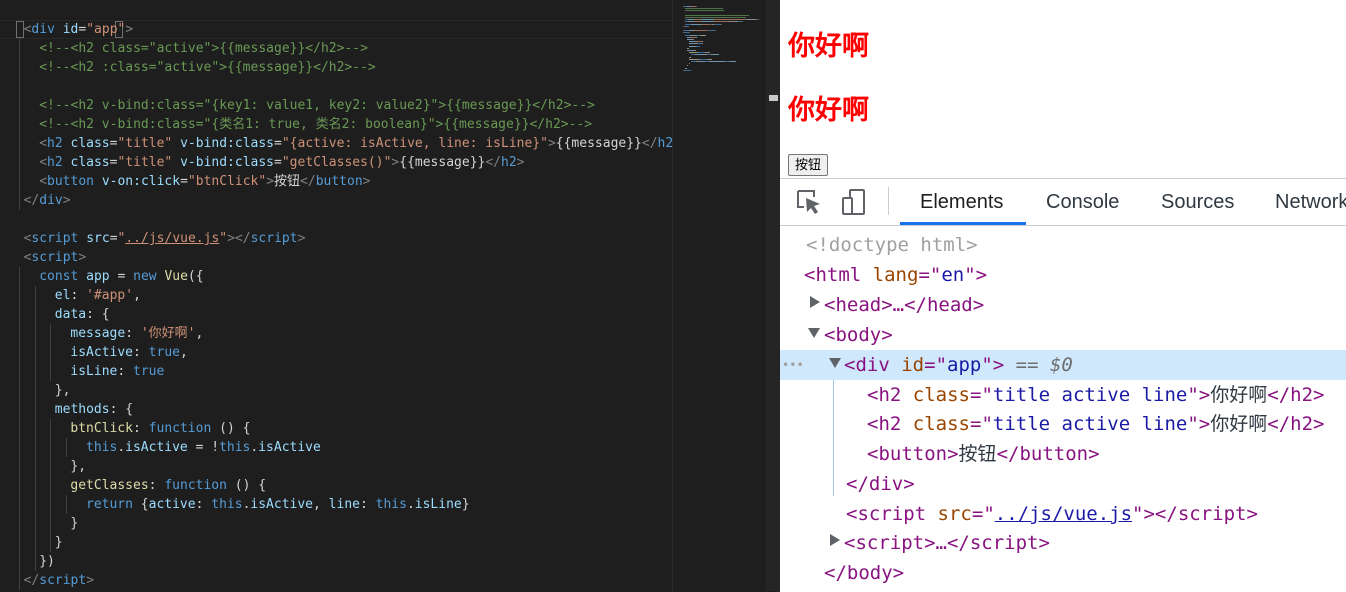 This screenshot has height=592, width=1346. Describe the element at coordinates (947, 543) in the screenshot. I see `tree-script-inline: <script>…</script>` at that location.